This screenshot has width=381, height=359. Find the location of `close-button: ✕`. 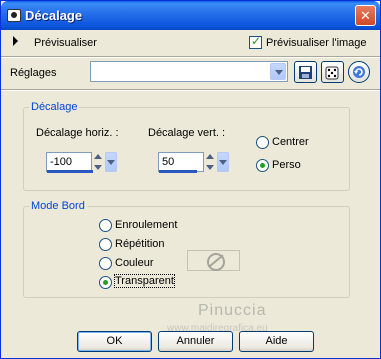

close-button: ✕ is located at coordinates (365, 15).